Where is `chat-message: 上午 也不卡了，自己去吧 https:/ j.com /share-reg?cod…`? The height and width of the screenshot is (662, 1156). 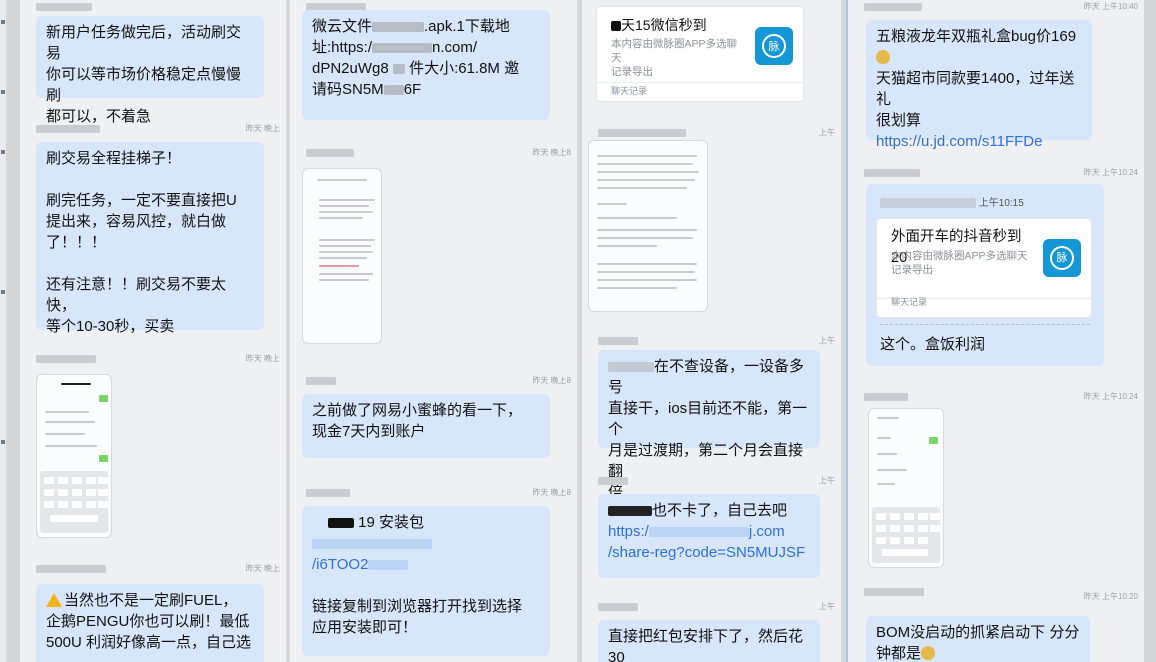
chat-message: 上午 也不卡了，自己去吧 https:/ j.com /share-reg?cod… is located at coordinates (711, 530).